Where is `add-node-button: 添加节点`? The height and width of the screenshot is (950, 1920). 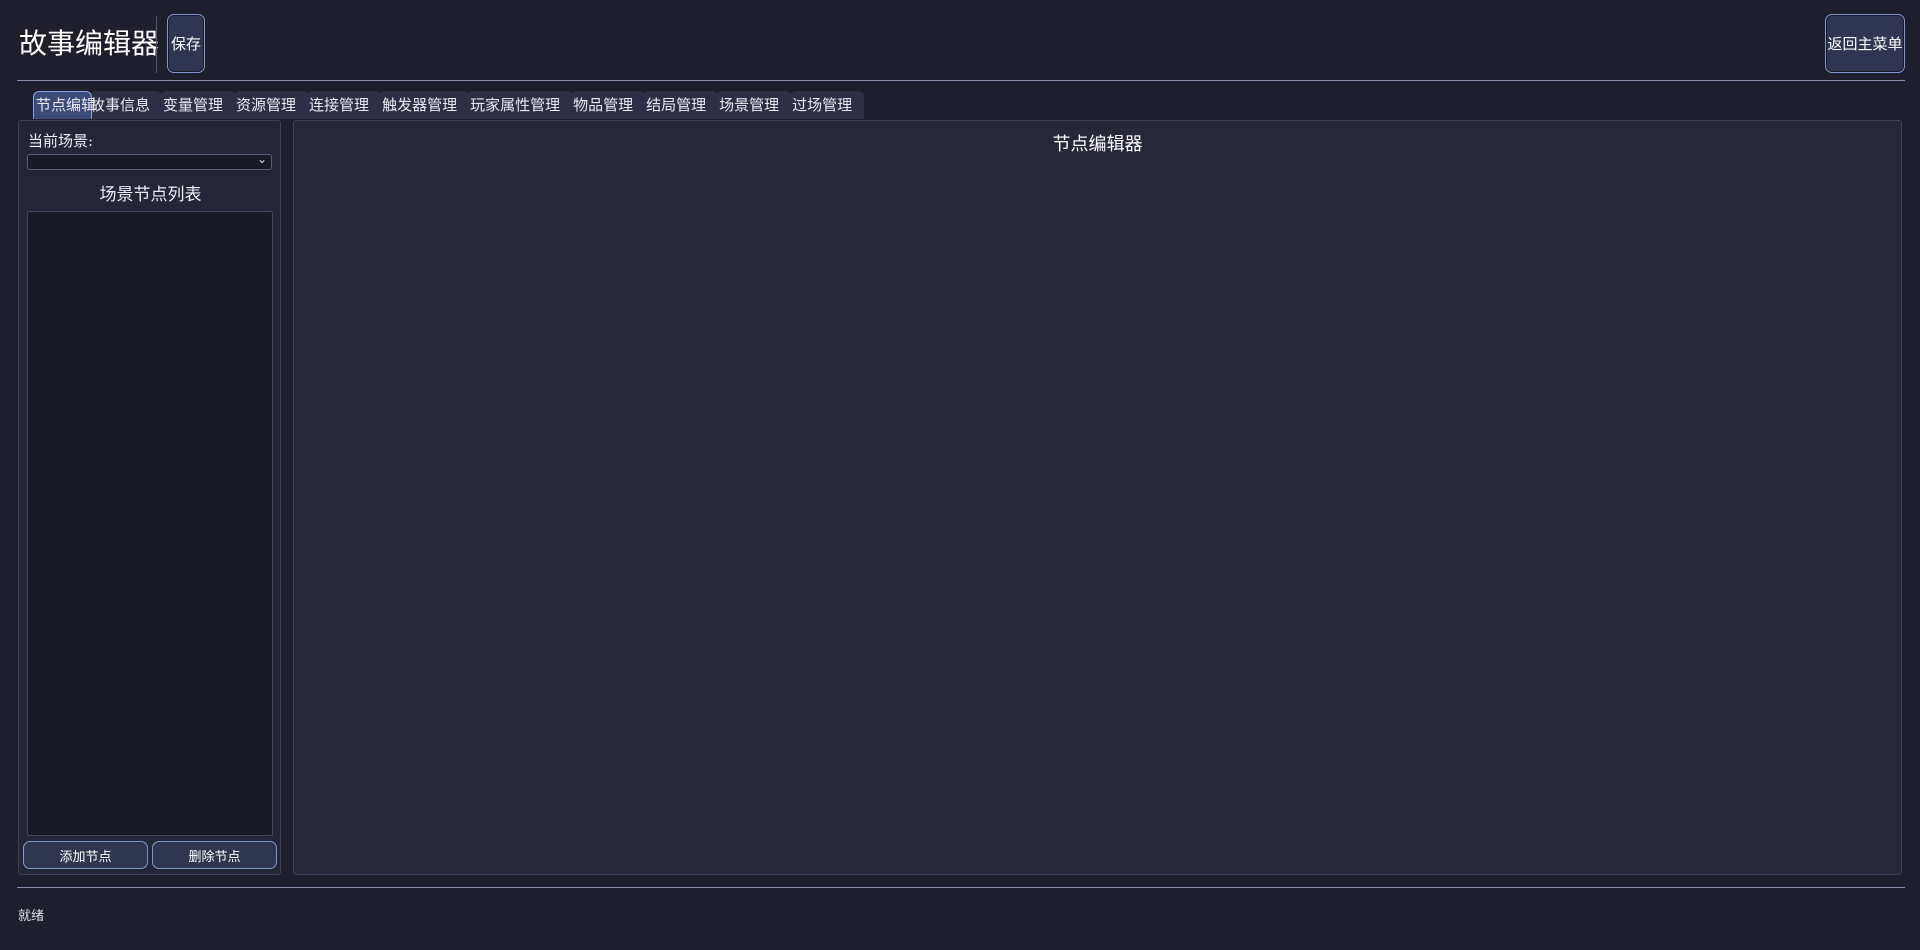
add-node-button: 添加节点 is located at coordinates (85, 855).